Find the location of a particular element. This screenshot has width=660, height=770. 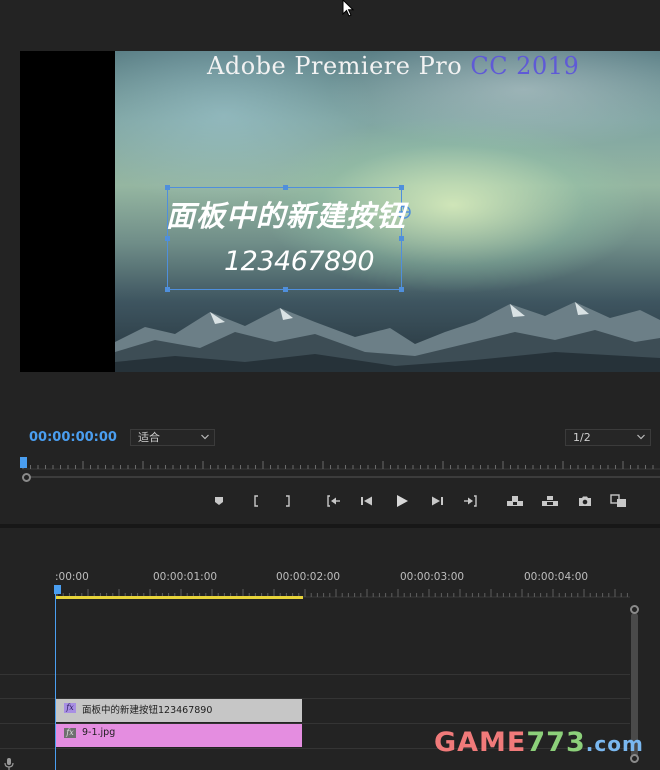

go-to-in-button is located at coordinates (333, 501).